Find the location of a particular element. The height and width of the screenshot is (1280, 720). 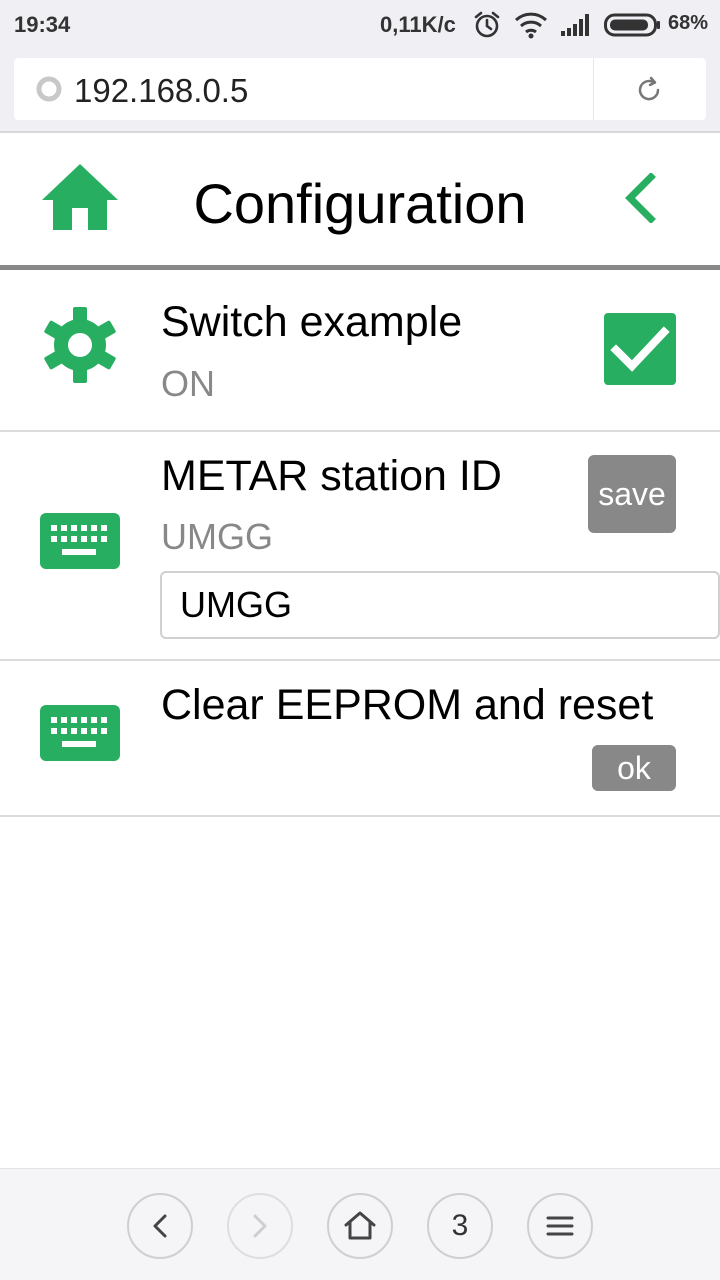

item-value: UMGG is located at coordinates (217, 536).